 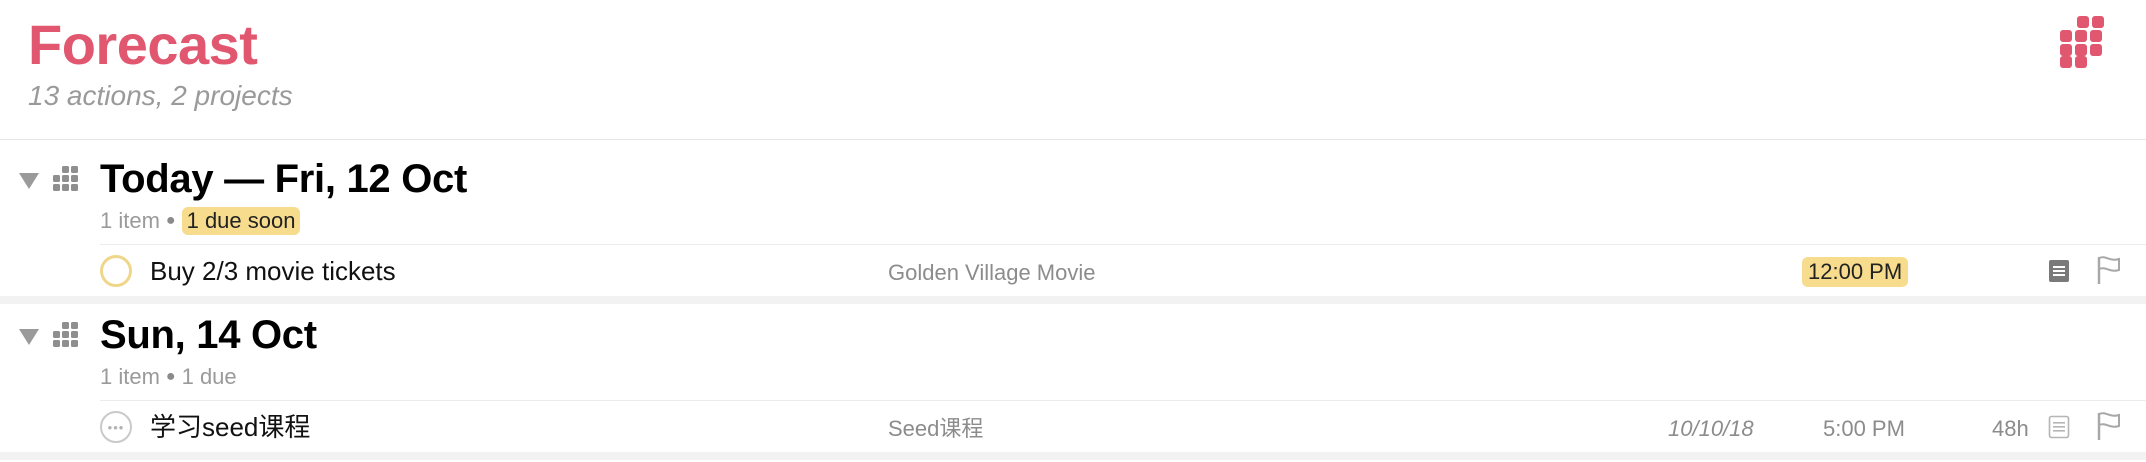 I want to click on page-title: Forecast, so click(x=143, y=44).